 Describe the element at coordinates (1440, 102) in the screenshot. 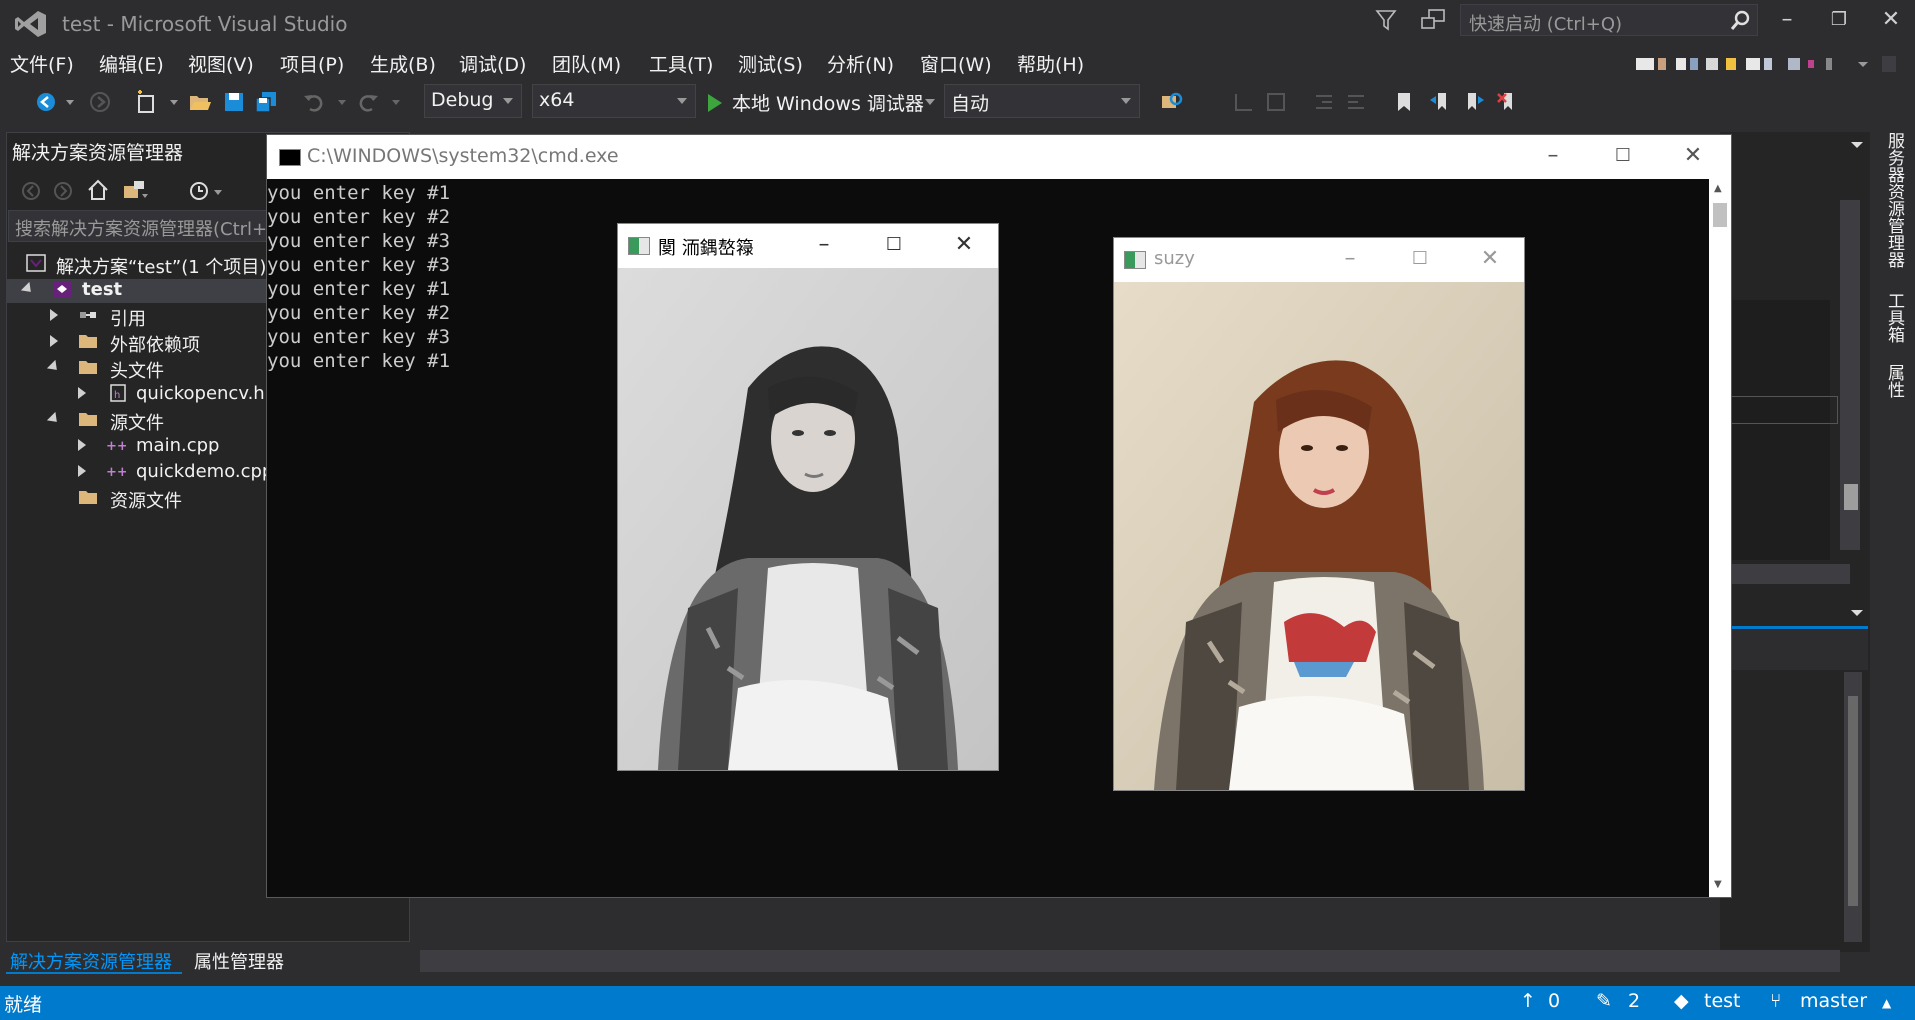

I see `prev-bookmark-icon` at that location.